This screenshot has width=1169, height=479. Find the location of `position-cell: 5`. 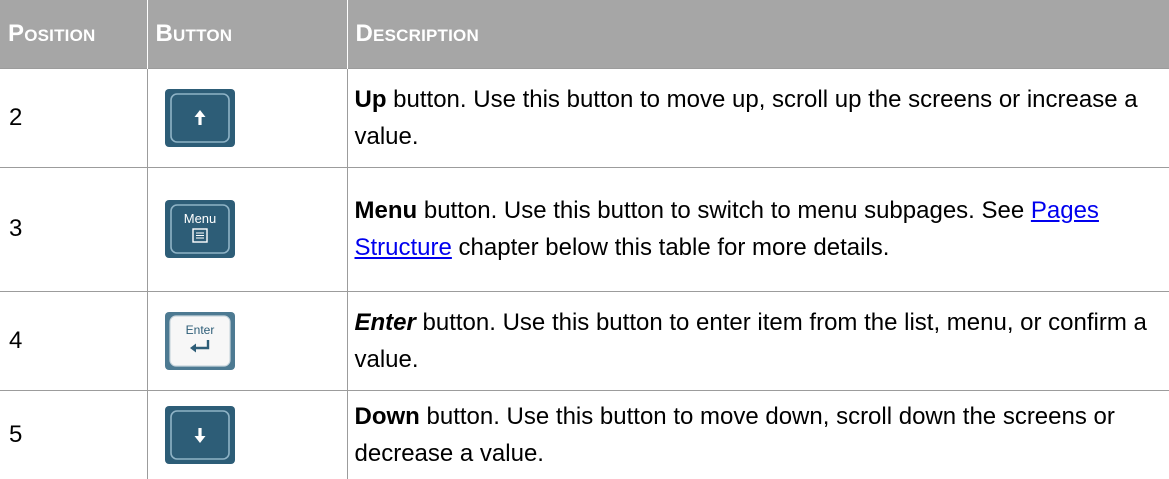

position-cell: 5 is located at coordinates (74, 434).